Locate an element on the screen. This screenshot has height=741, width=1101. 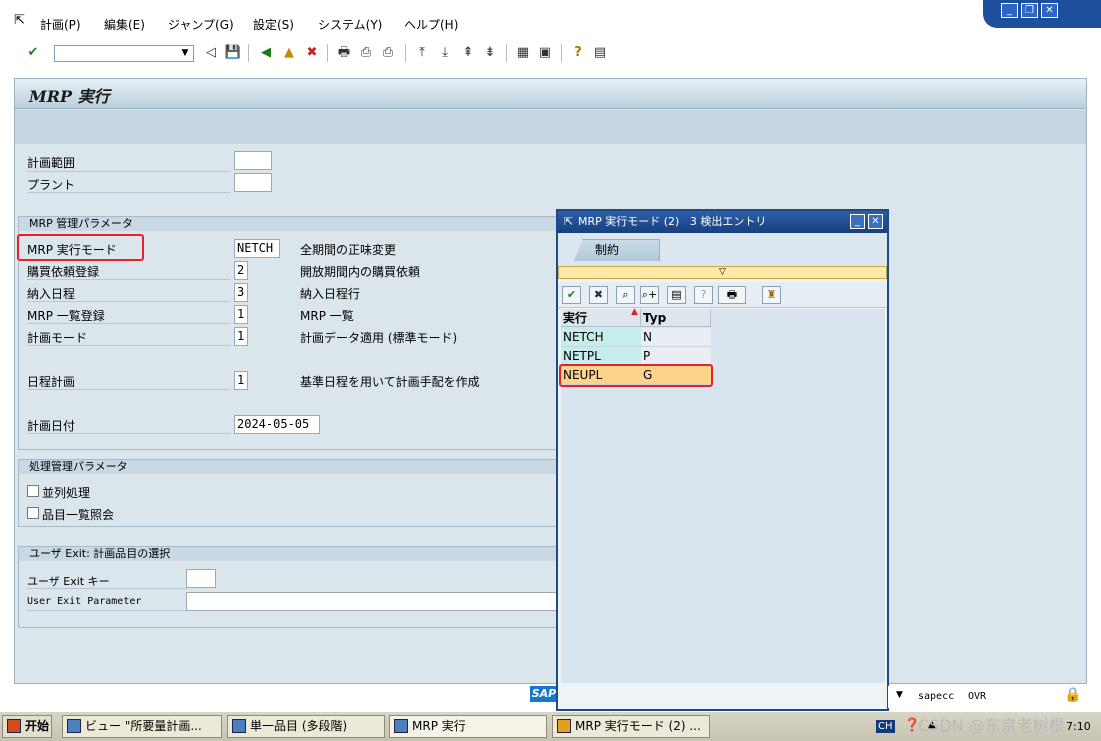
plan-scope-input is located at coordinates (253, 160).